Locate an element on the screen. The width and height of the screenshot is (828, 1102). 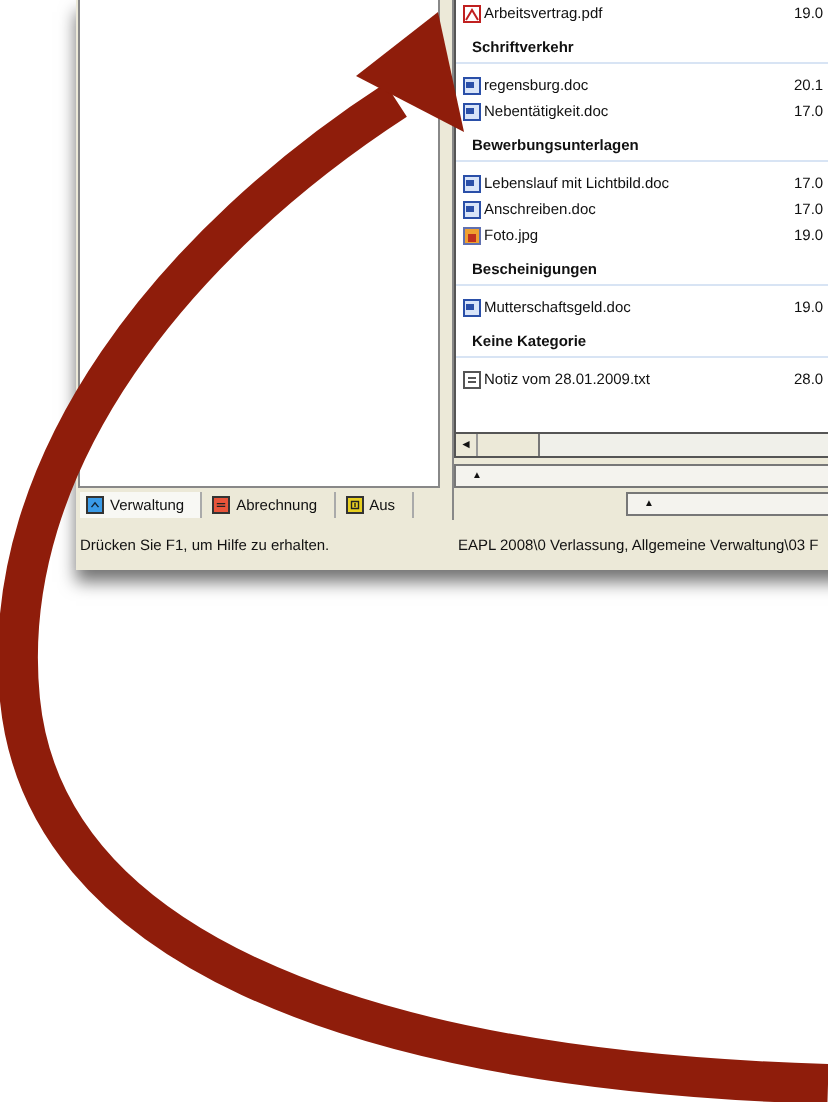
image-file-icon is located at coordinates (472, 235).